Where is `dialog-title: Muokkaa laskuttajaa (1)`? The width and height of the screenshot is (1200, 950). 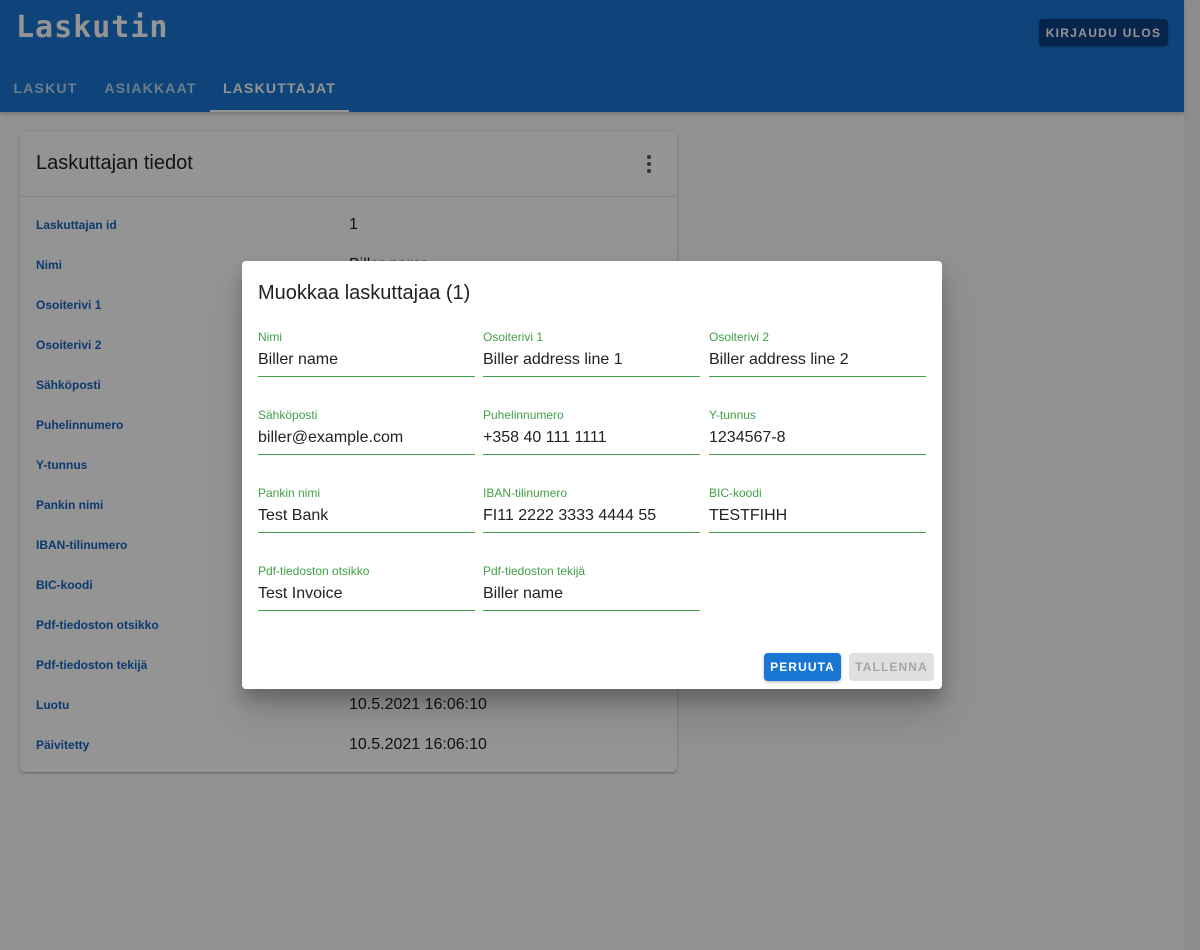
dialog-title: Muokkaa laskuttajaa (1) is located at coordinates (364, 293).